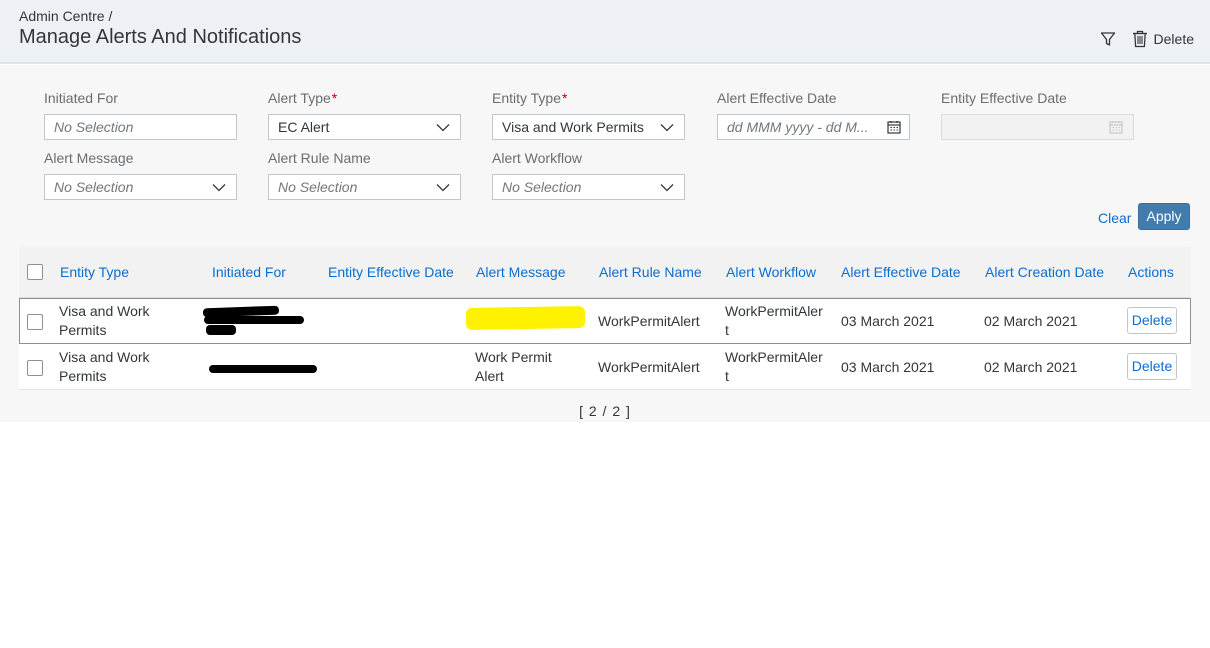 This screenshot has width=1210, height=648. Describe the element at coordinates (1164, 216) in the screenshot. I see `apply-button: Apply` at that location.